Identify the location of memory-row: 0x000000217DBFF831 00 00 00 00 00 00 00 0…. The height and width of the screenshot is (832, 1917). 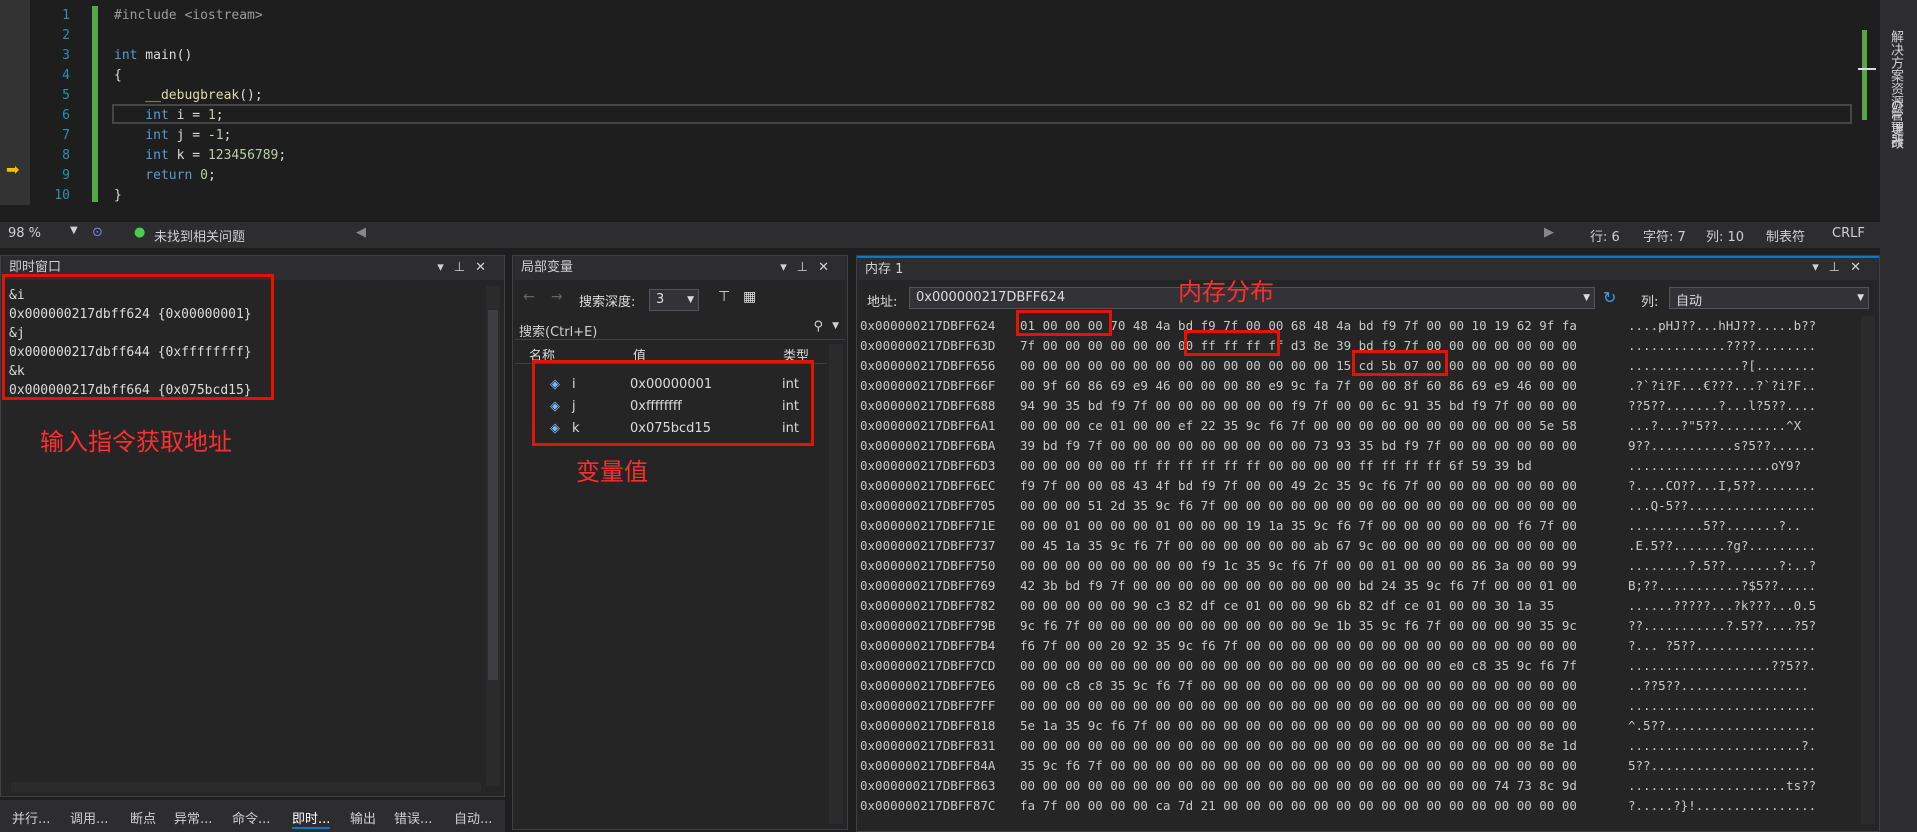
(1360, 746).